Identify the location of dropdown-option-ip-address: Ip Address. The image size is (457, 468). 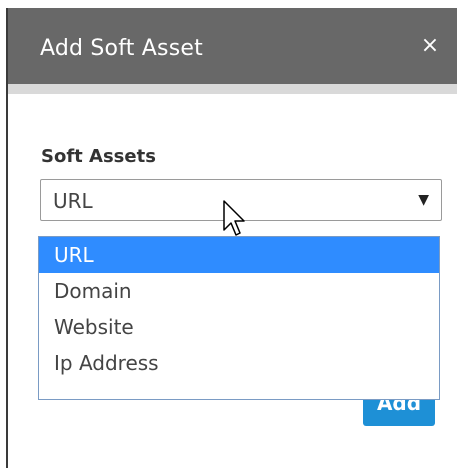
(239, 363).